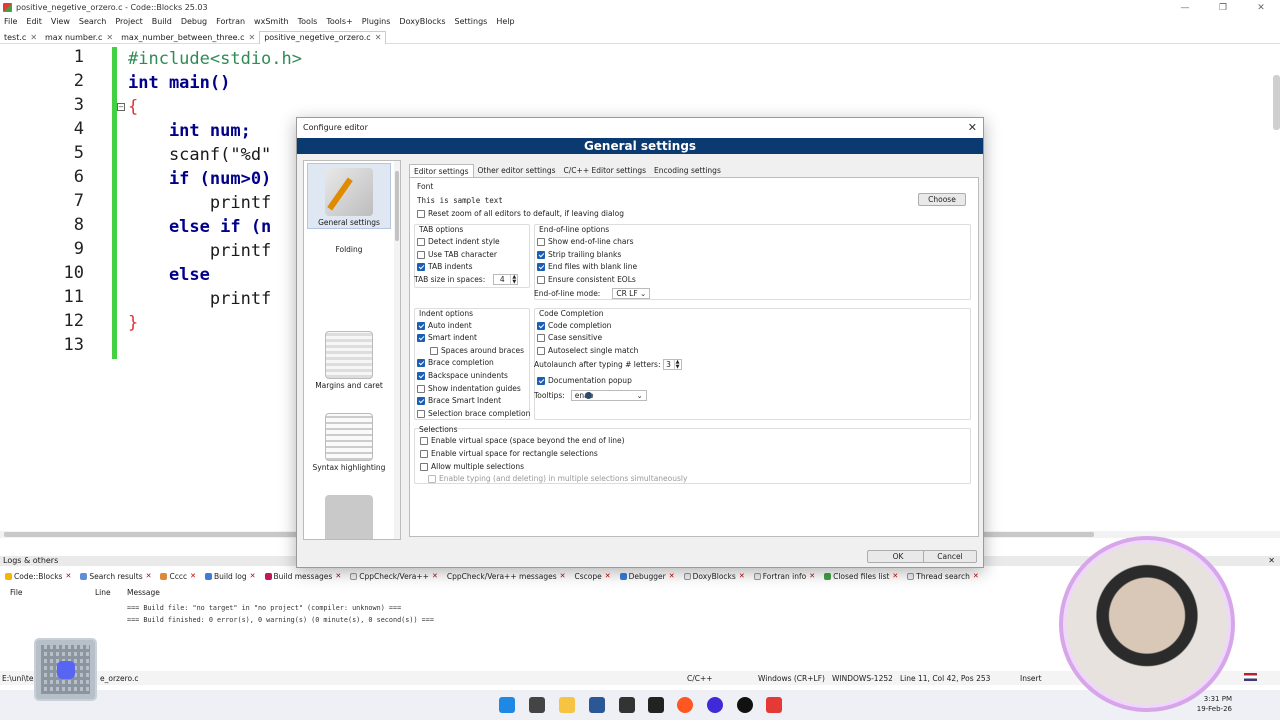 Image resolution: width=1280 pixels, height=720 pixels. What do you see at coordinates (1271, 561) in the screenshot?
I see `close-logs-icon: ✕` at bounding box center [1271, 561].